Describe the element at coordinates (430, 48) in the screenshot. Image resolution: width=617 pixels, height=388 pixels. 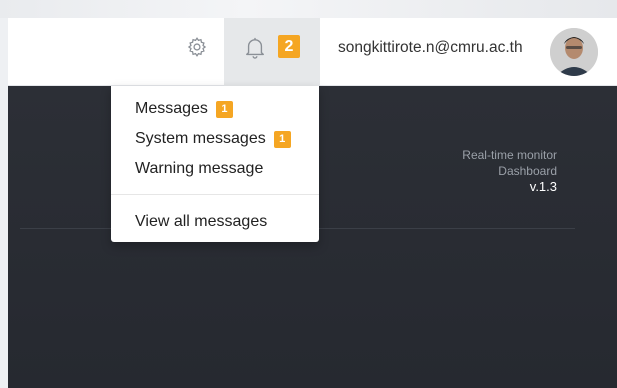
I see `user-email: songkittirote.n@cmru.ac.th` at that location.